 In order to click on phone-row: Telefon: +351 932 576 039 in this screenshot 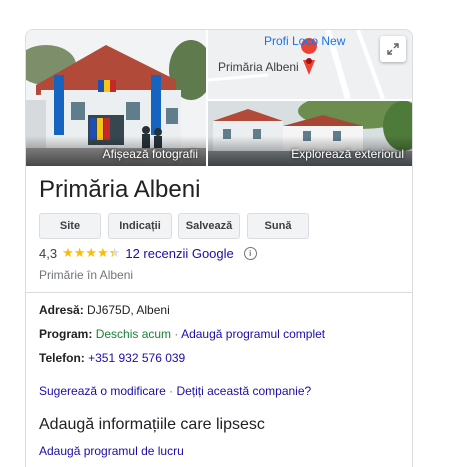, I will do `click(112, 358)`.